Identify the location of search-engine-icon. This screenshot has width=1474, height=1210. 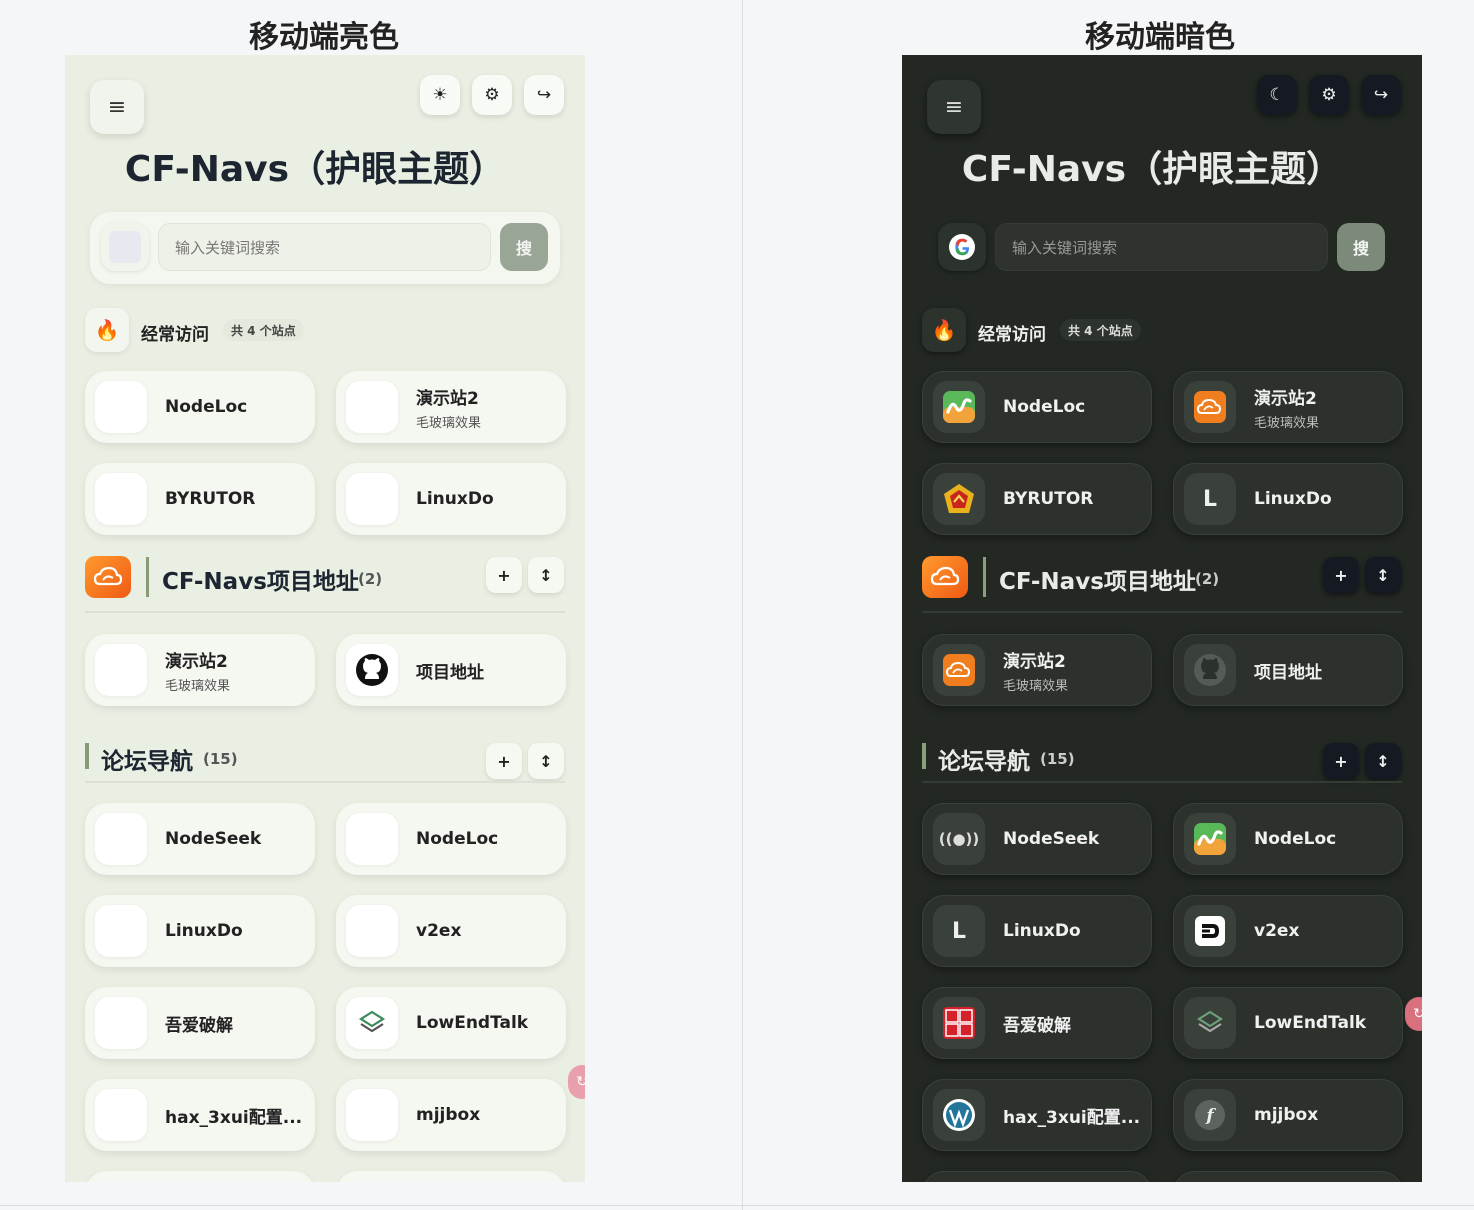
(125, 247).